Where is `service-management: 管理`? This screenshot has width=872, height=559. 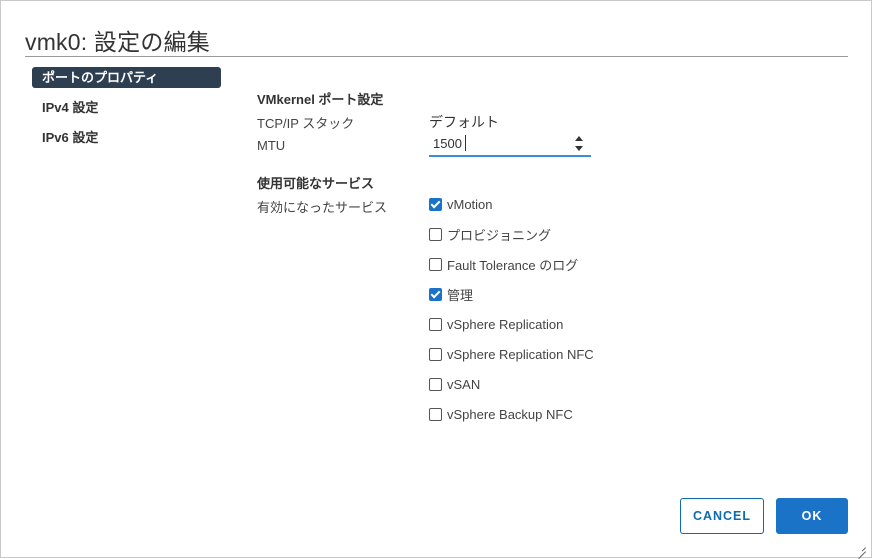
service-management: 管理 is located at coordinates (451, 294).